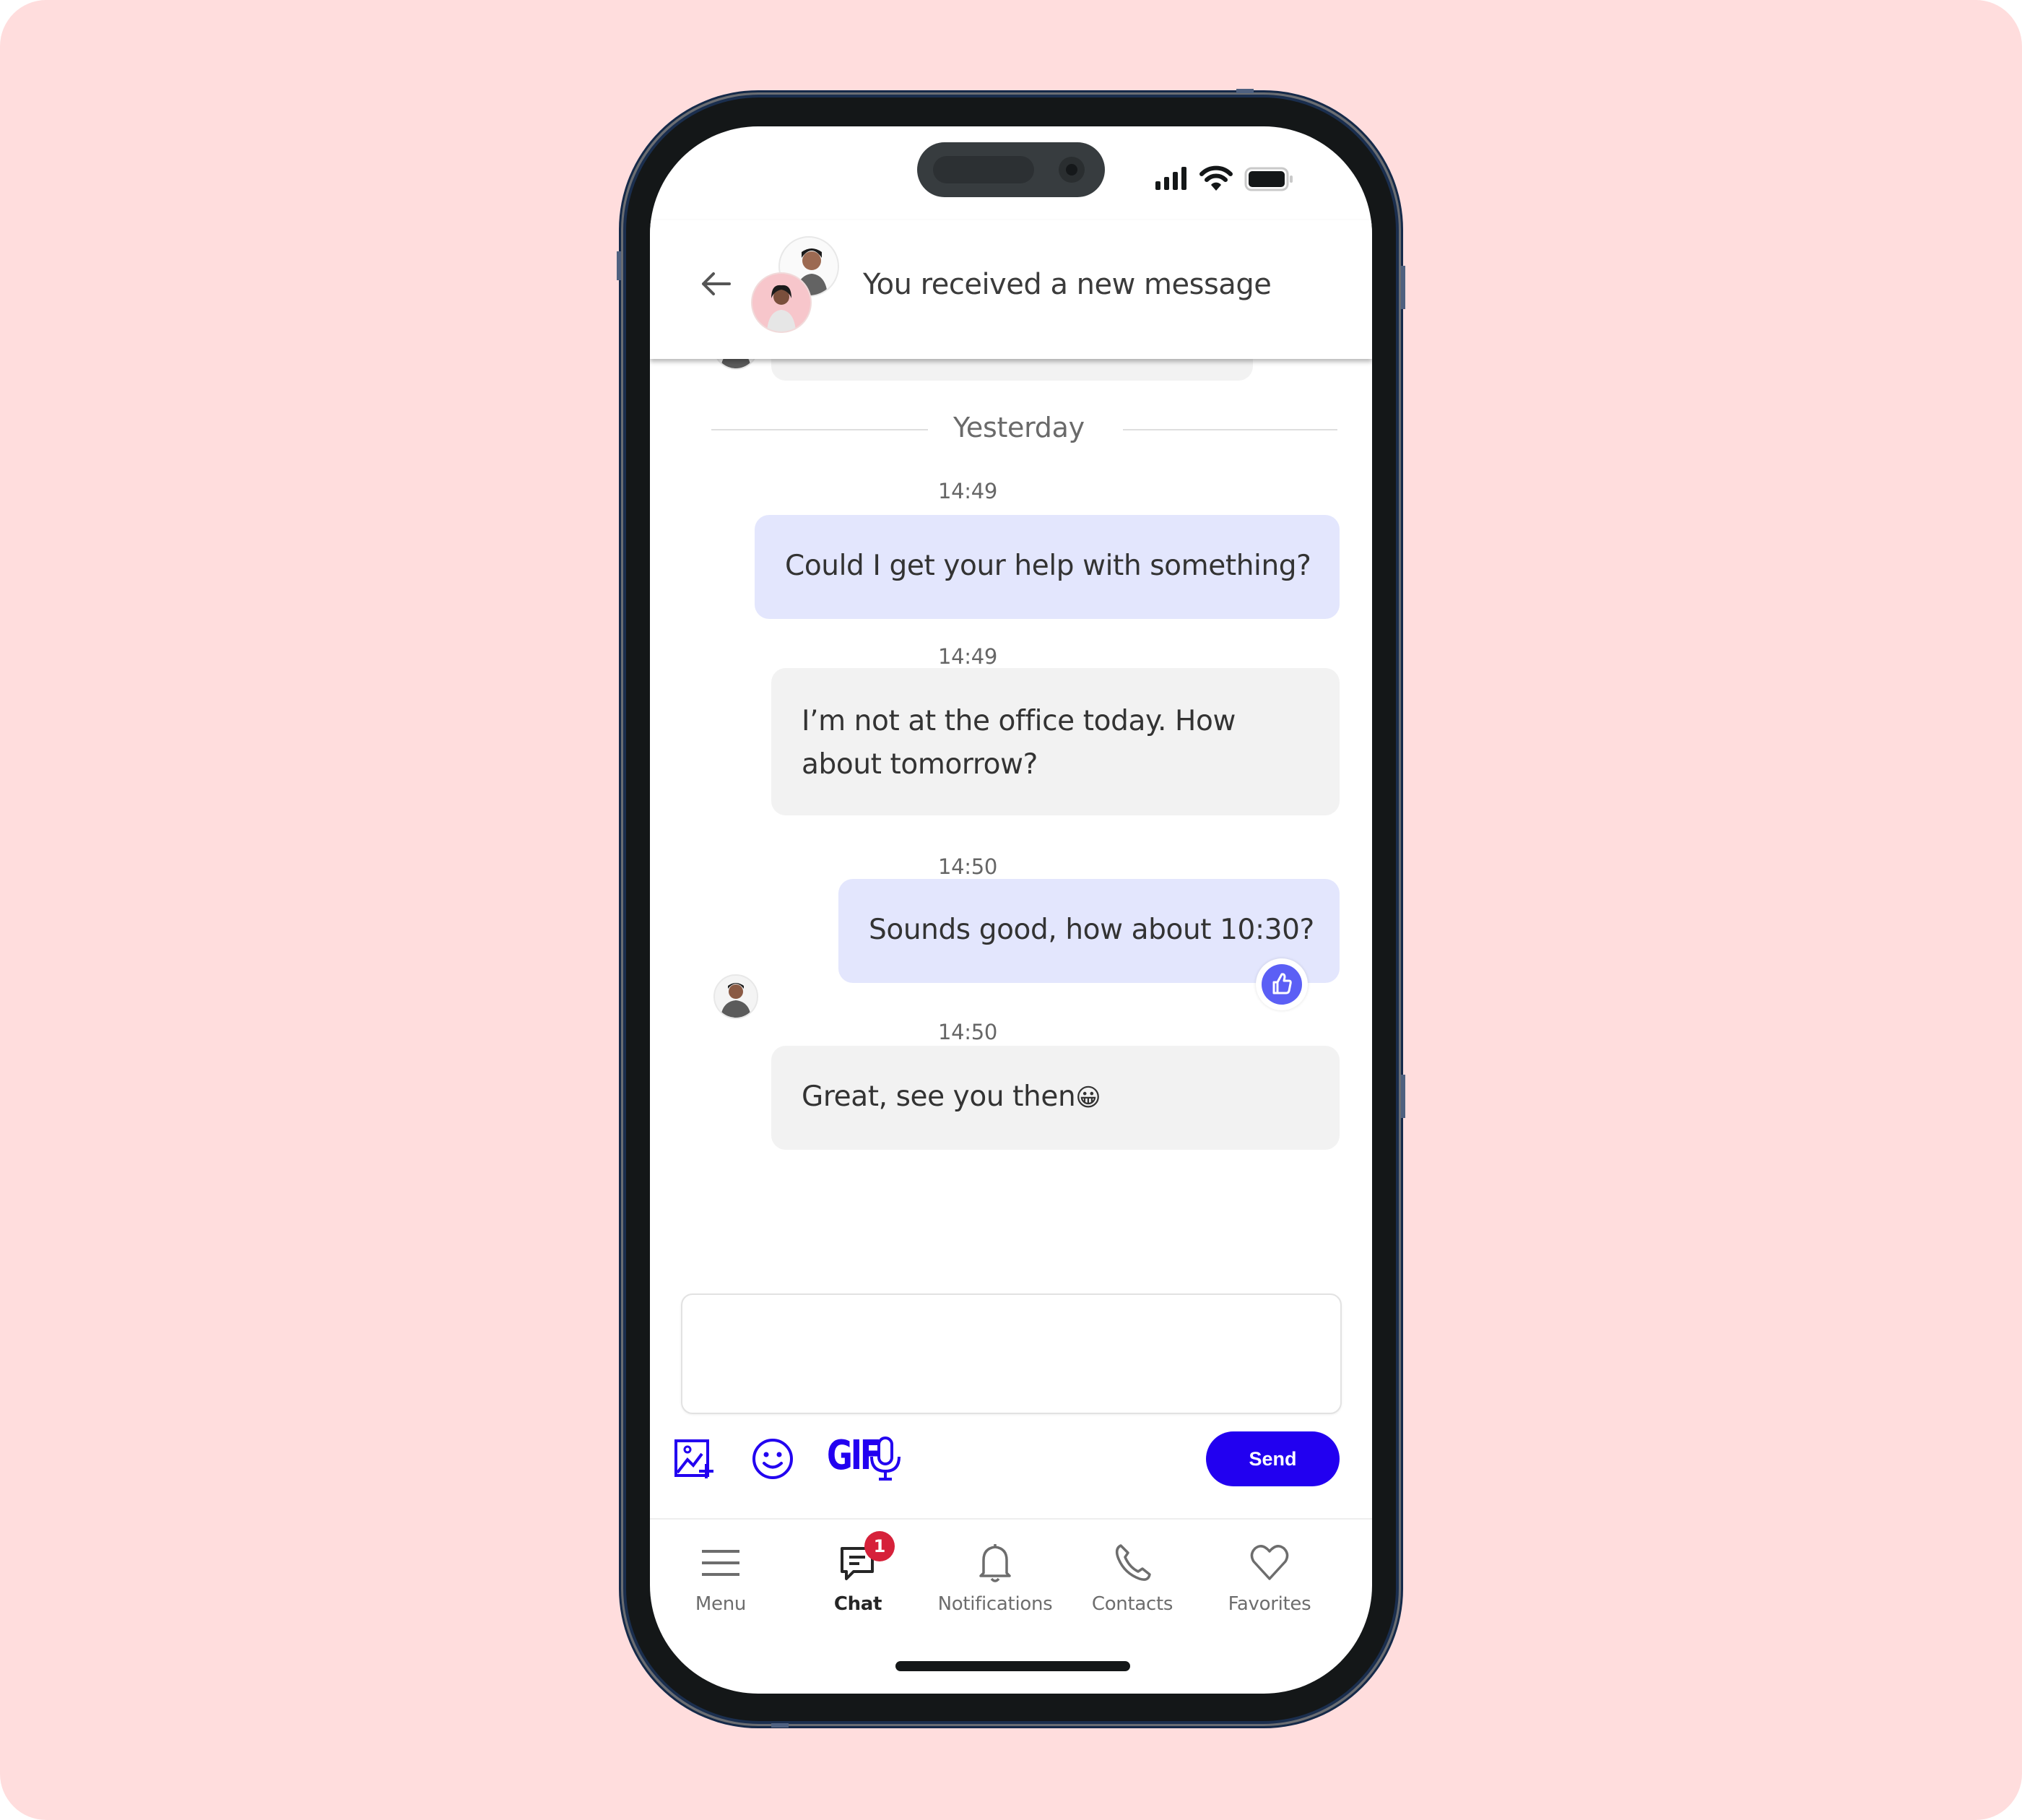 This screenshot has height=1820, width=2022. What do you see at coordinates (880, 1546) in the screenshot?
I see `unread-badge: 1` at bounding box center [880, 1546].